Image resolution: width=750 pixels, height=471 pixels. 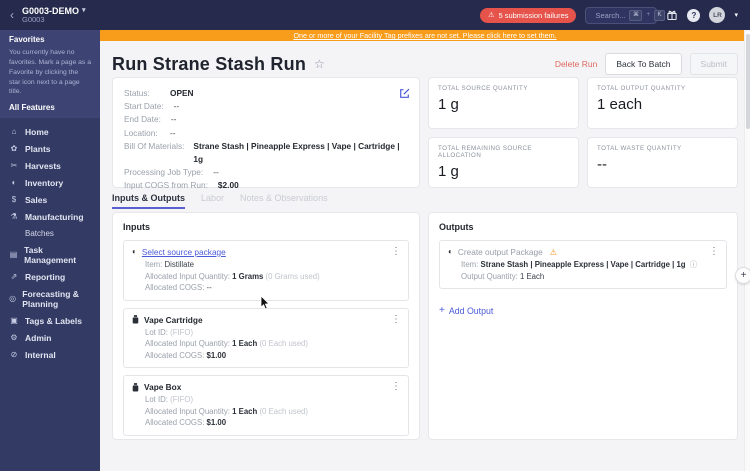 What do you see at coordinates (142, 119) in the screenshot?
I see `detail-label: End Date:` at bounding box center [142, 119].